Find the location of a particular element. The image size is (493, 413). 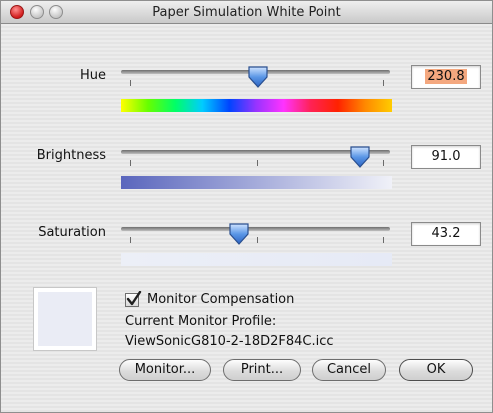

brightness-slider-thumb is located at coordinates (360, 157).